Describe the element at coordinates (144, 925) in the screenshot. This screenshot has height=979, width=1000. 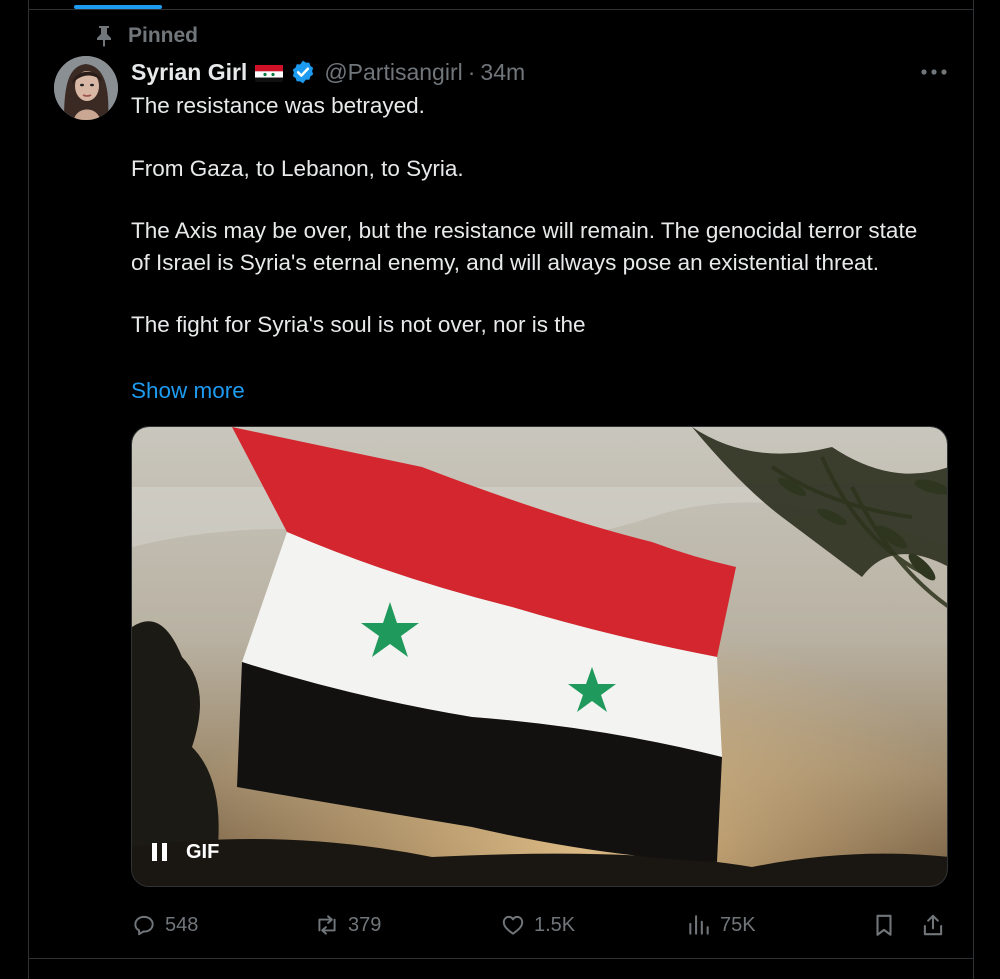
I see `reply-icon` at that location.